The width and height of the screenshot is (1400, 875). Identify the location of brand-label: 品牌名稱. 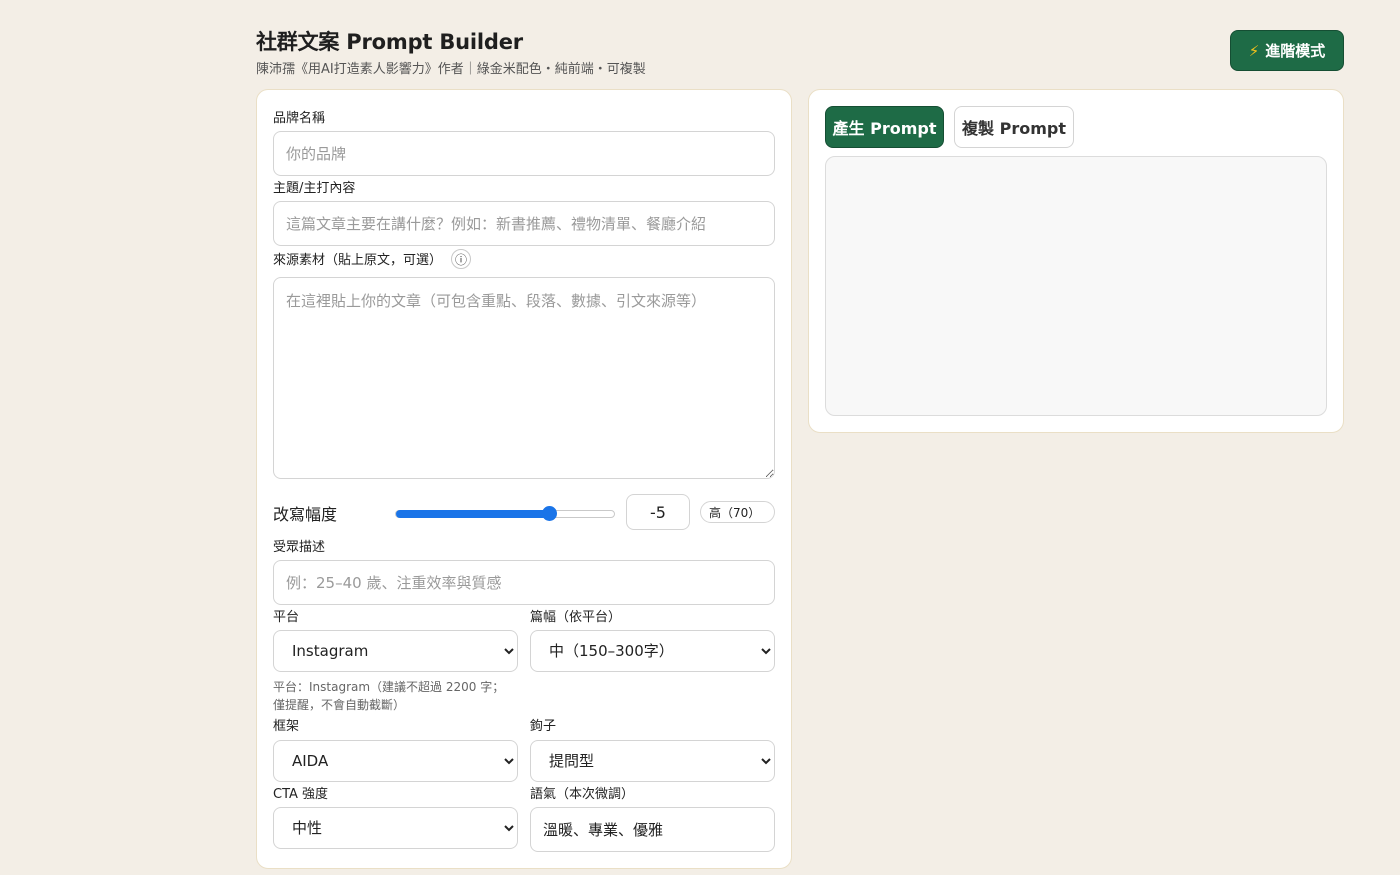
(299, 118).